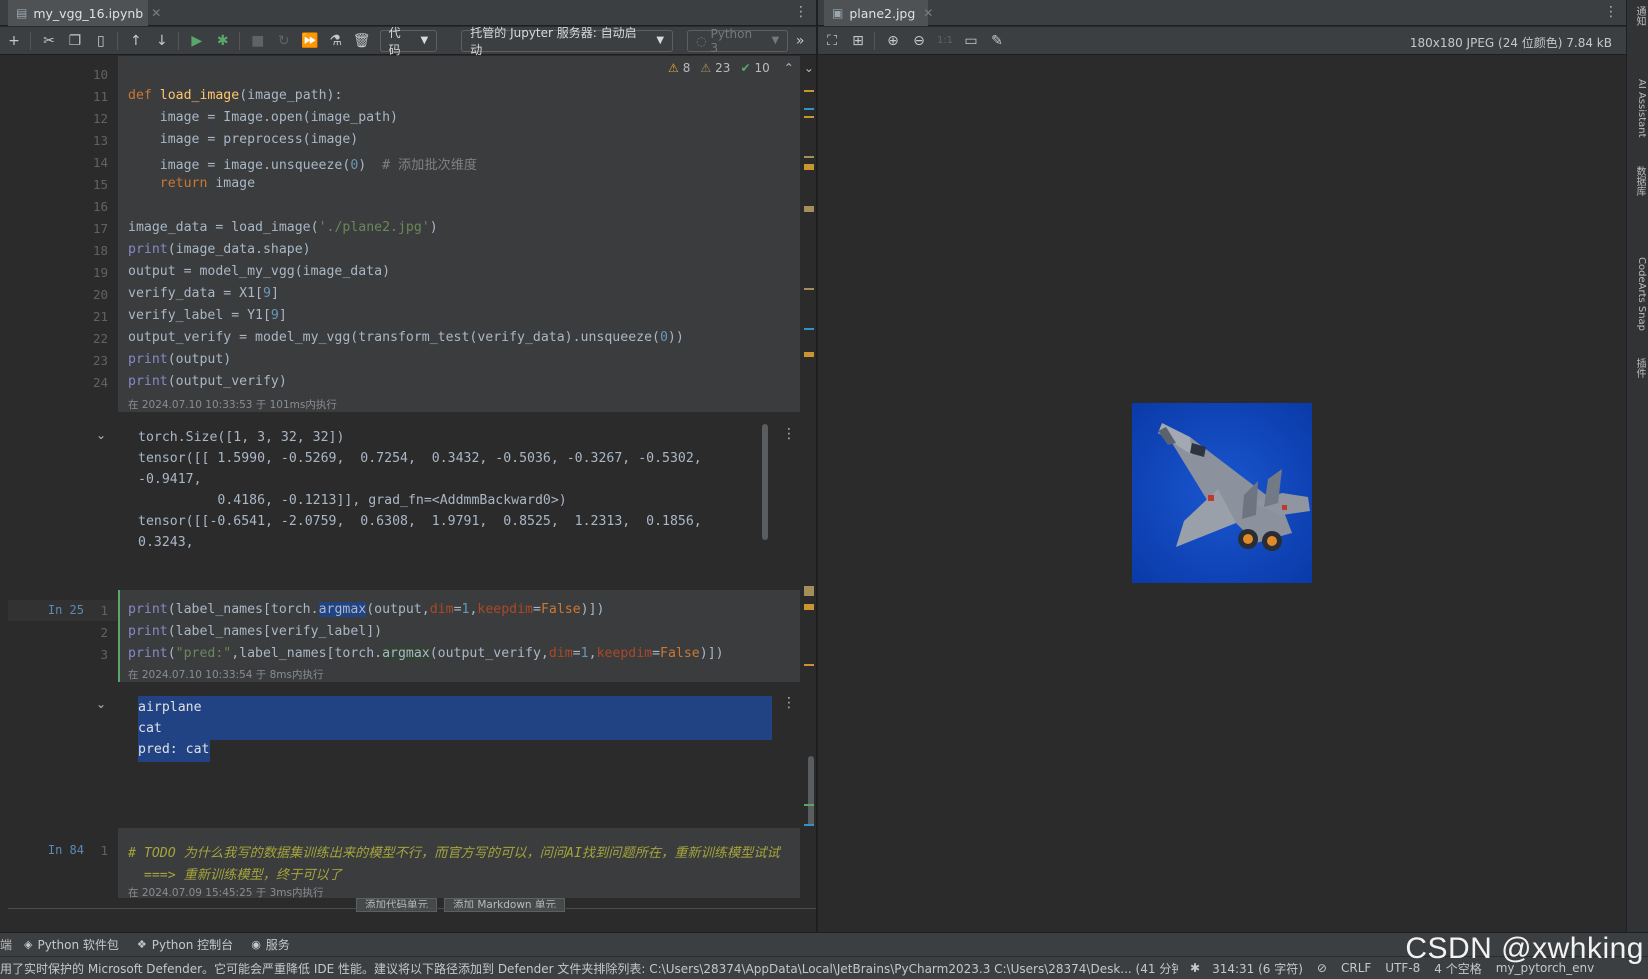 The height and width of the screenshot is (979, 1648). I want to click on line-number: 22, so click(100, 338).